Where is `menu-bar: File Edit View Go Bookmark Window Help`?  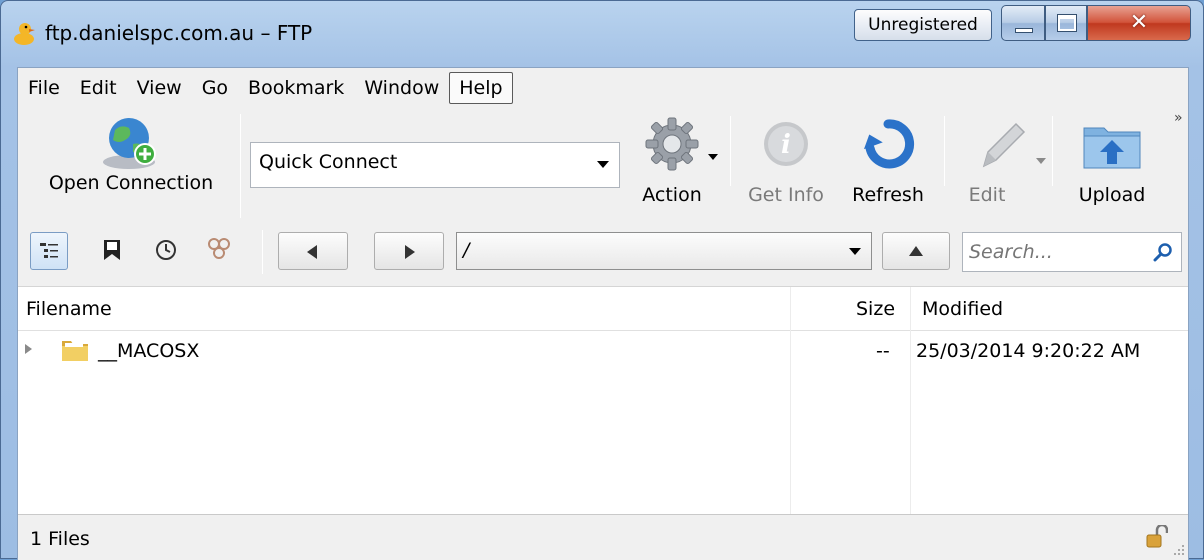
menu-bar: File Edit View Go Bookmark Window Help is located at coordinates (265, 88).